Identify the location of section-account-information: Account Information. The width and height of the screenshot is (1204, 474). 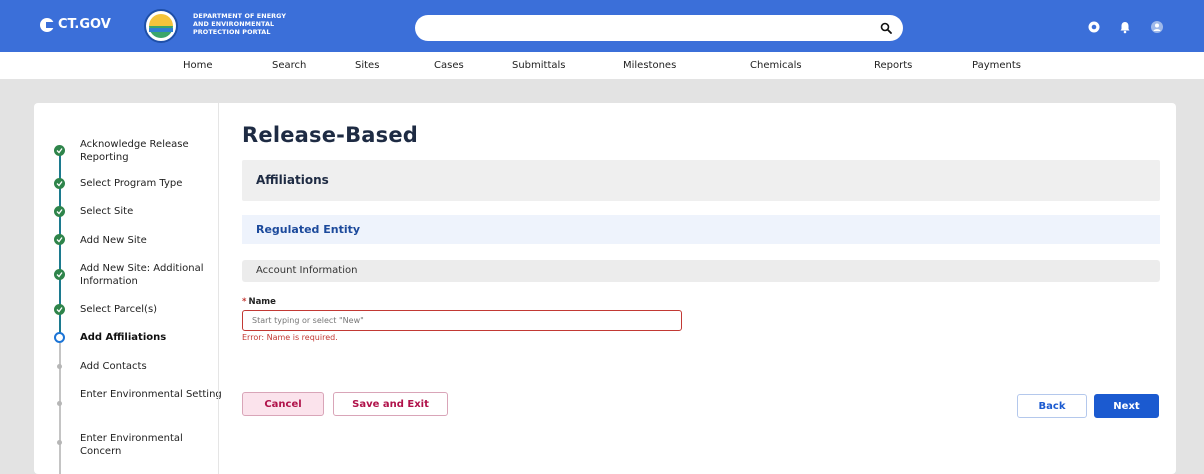
(701, 271).